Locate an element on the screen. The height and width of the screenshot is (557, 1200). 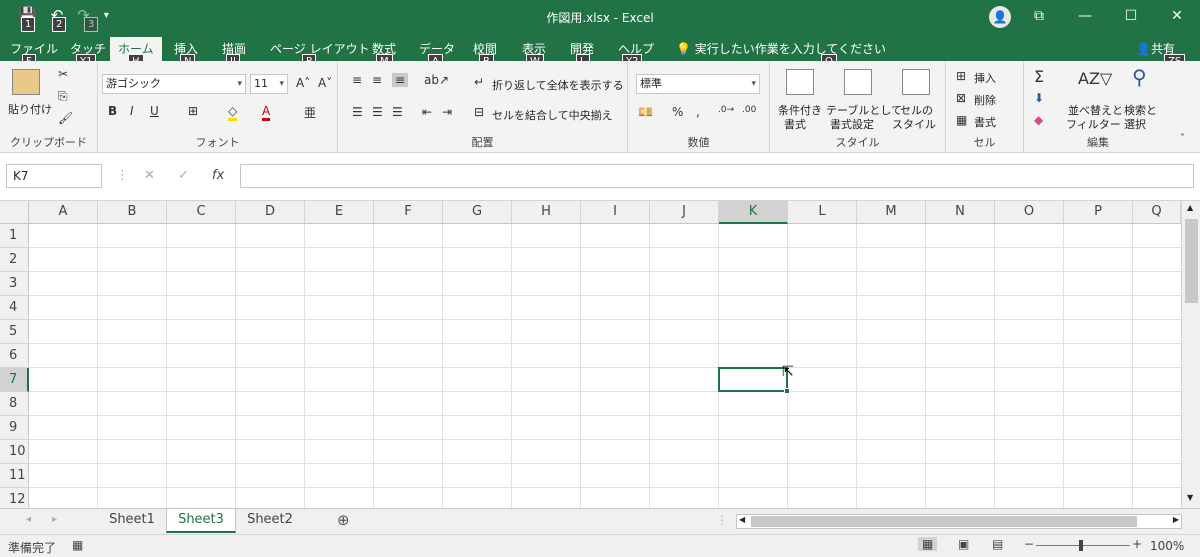
insert-function-icon: fx is located at coordinates (218, 175).